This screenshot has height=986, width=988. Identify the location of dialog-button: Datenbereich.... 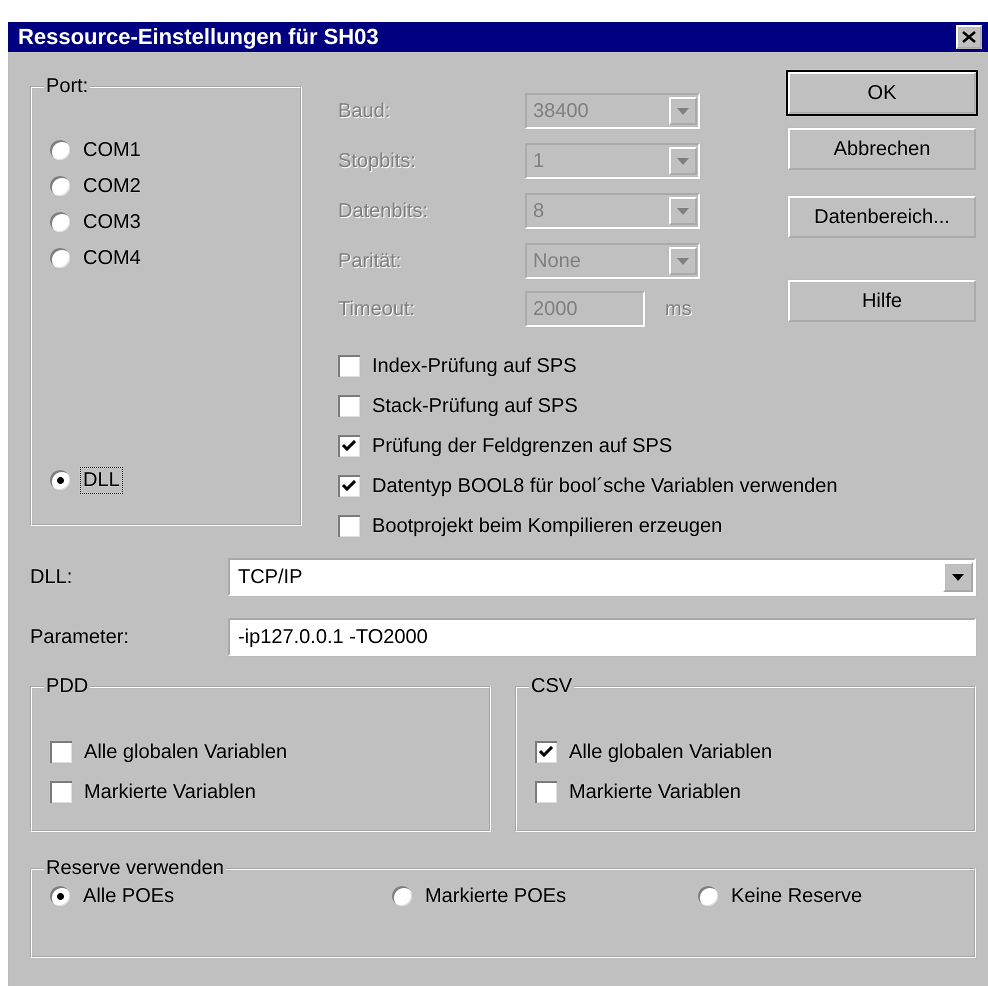
(882, 217).